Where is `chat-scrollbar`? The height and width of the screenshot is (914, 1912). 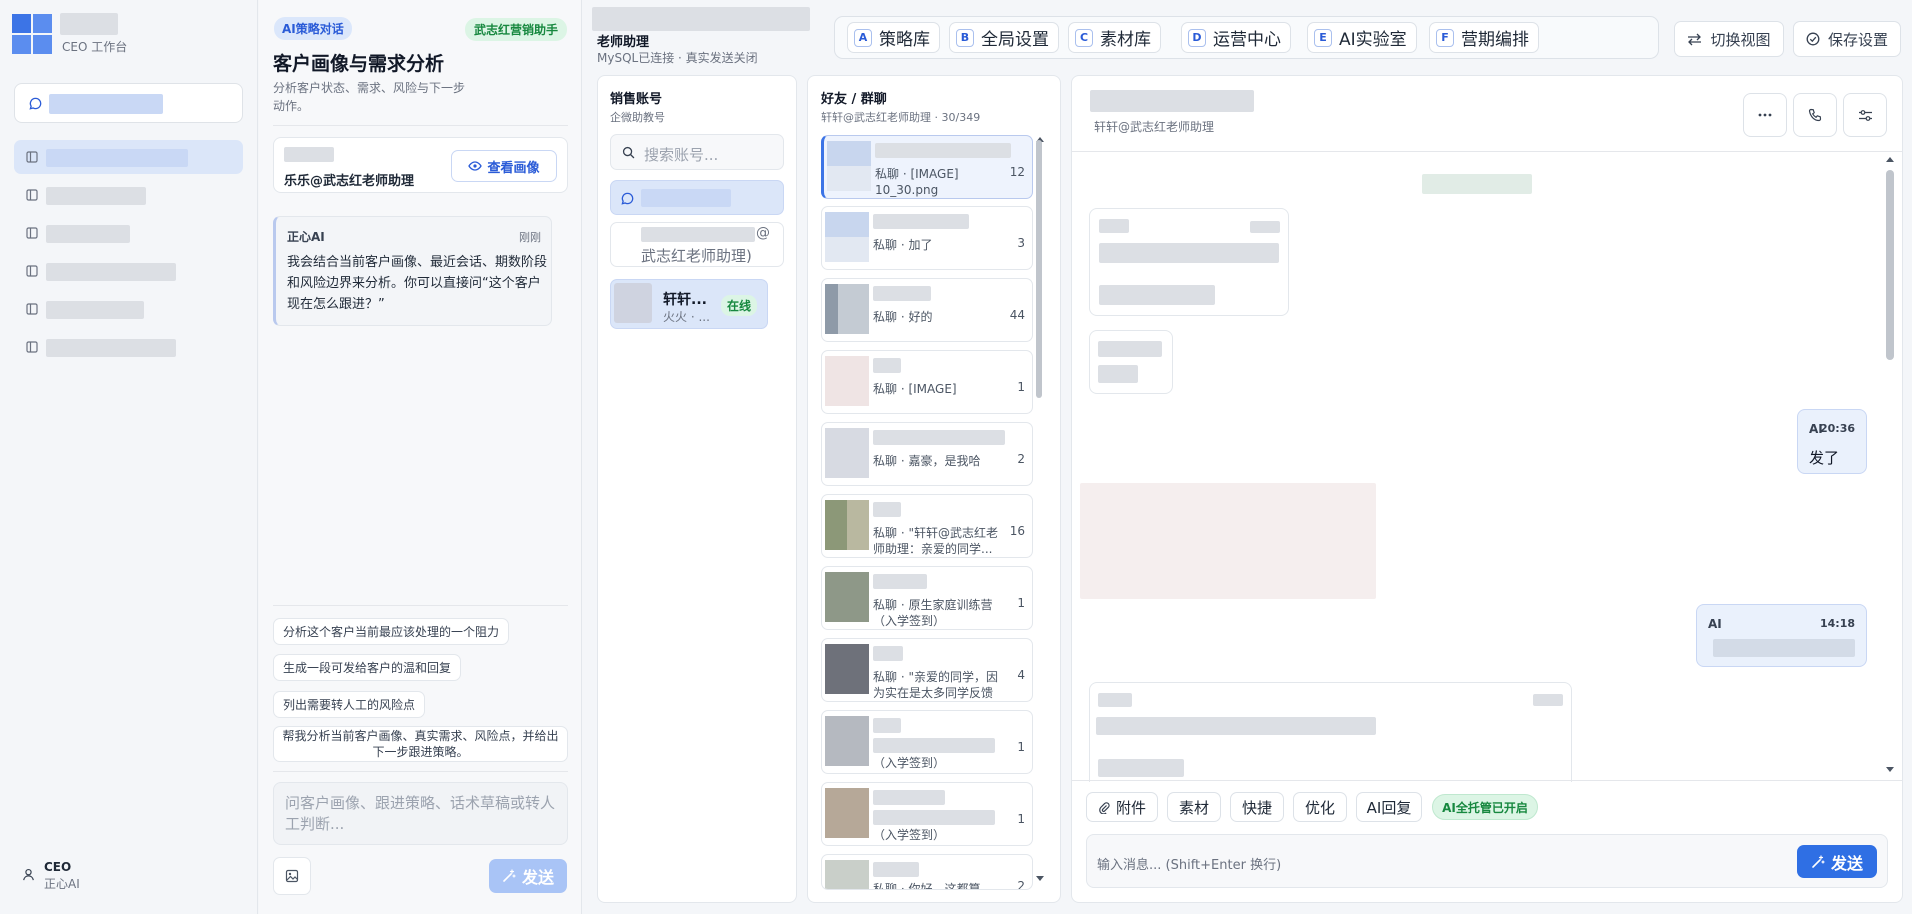 chat-scrollbar is located at coordinates (1890, 265).